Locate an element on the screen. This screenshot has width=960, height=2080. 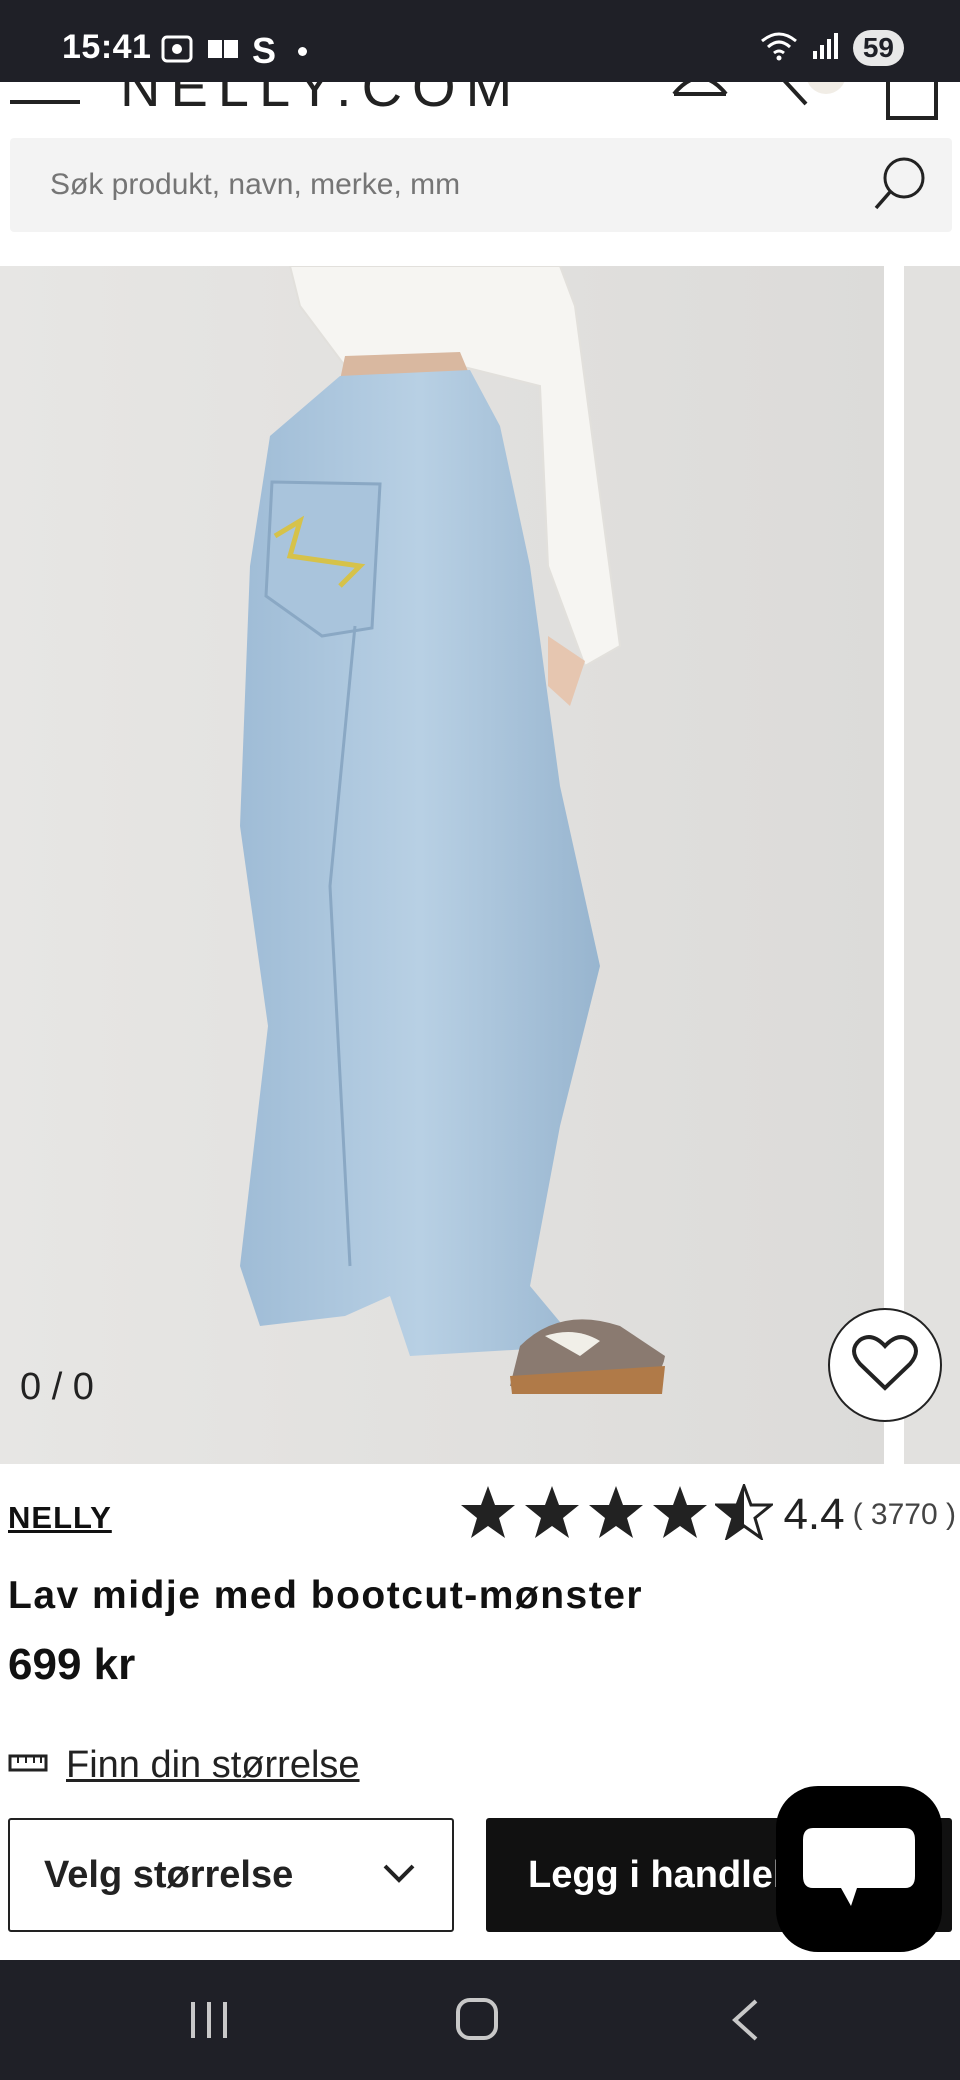
rating-value: 4.4 is located at coordinates (814, 1514).